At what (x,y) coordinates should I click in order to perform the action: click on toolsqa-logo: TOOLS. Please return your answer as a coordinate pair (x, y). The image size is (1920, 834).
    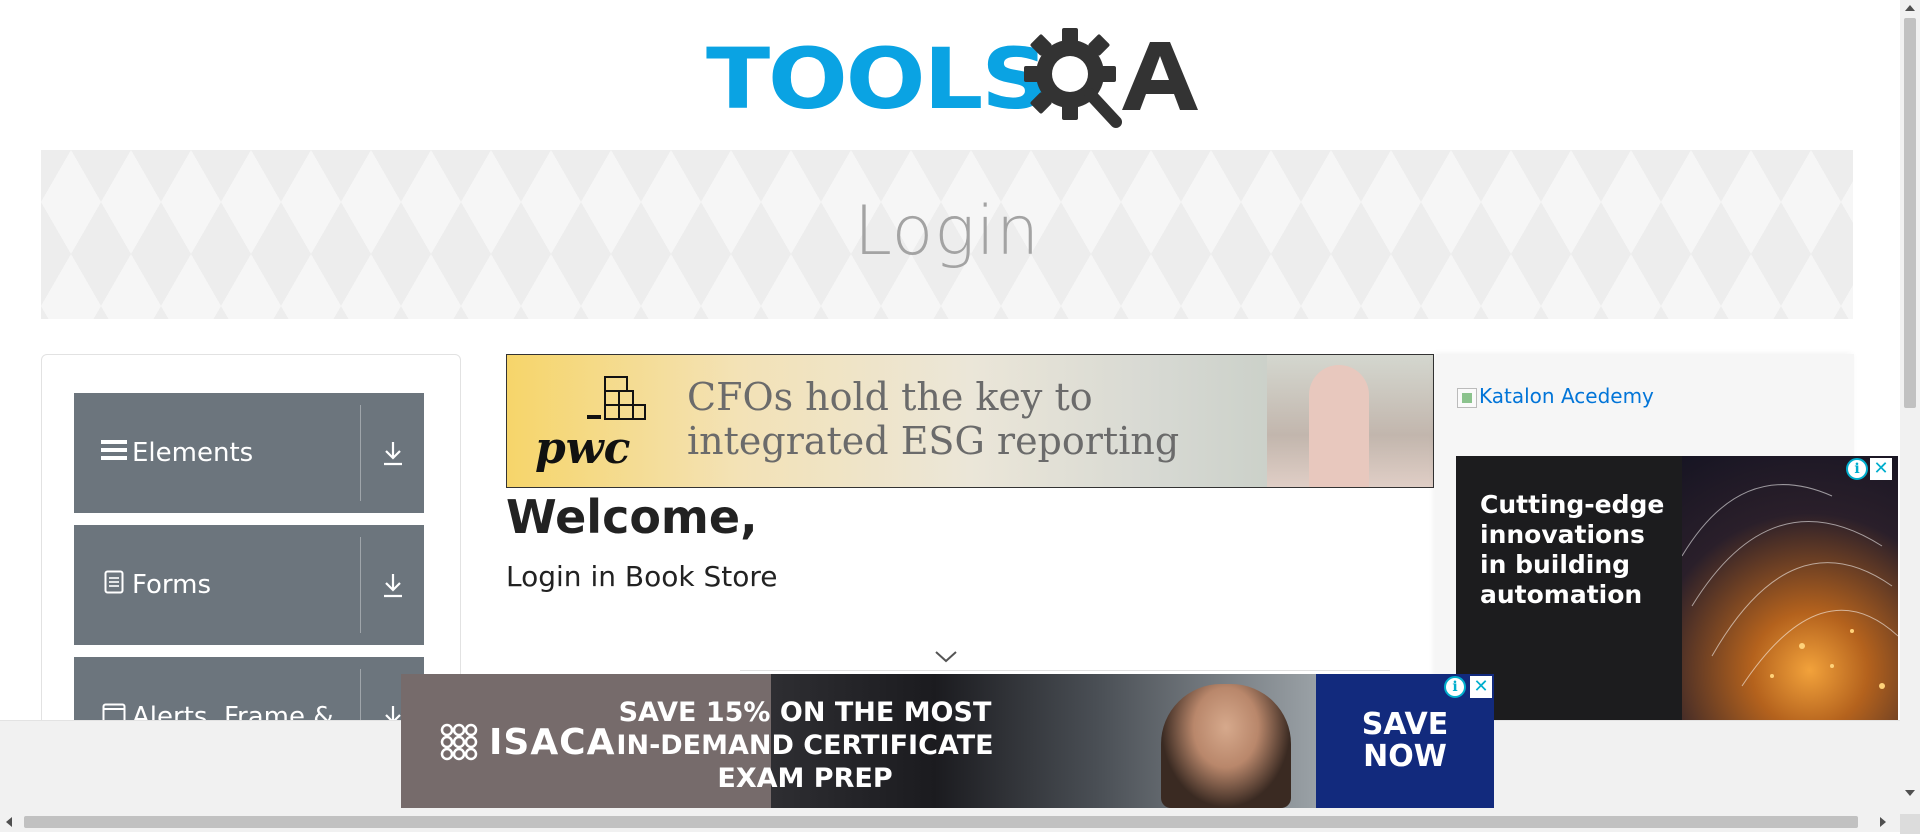
    Looking at the image, I should click on (952, 79).